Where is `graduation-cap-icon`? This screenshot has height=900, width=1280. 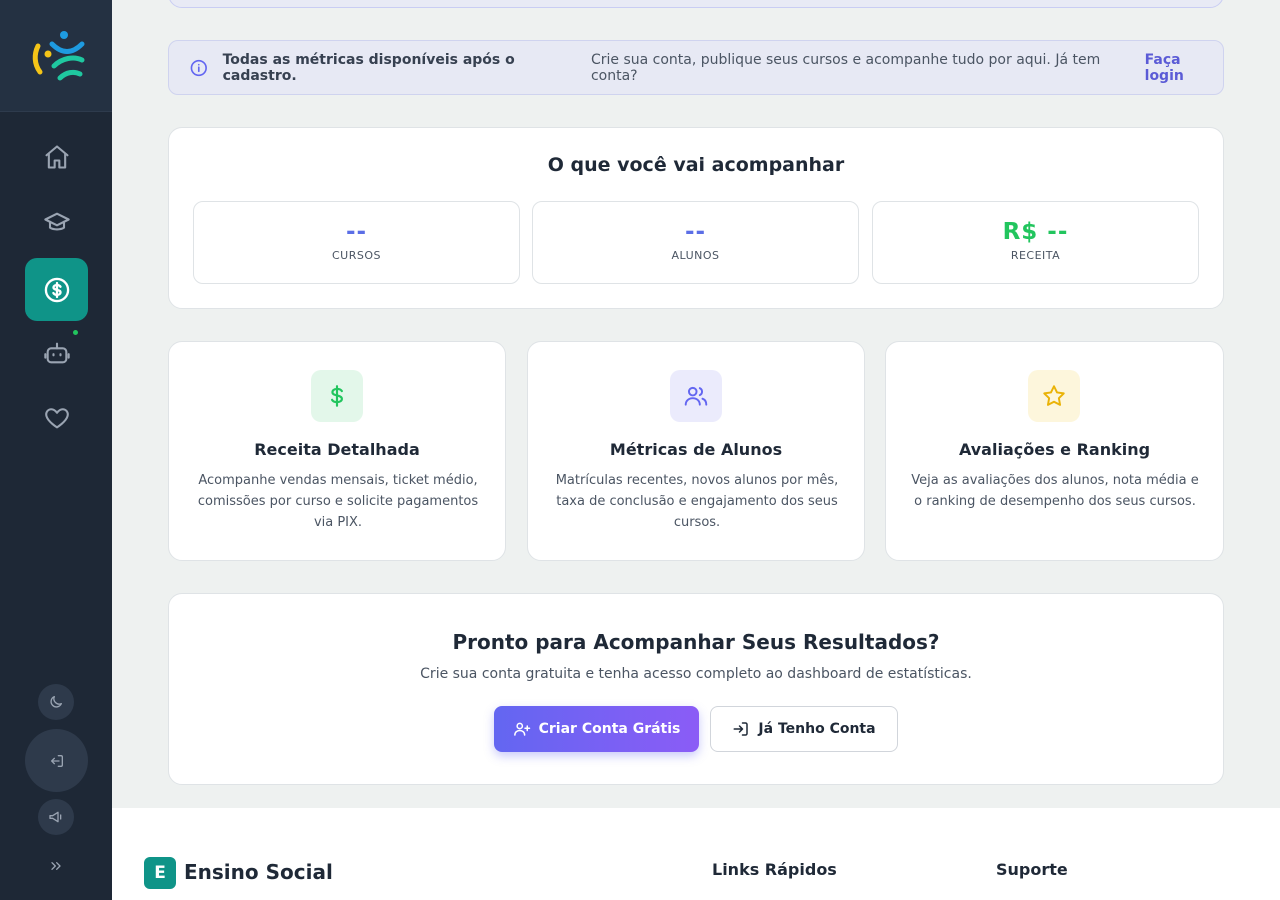 graduation-cap-icon is located at coordinates (56, 221).